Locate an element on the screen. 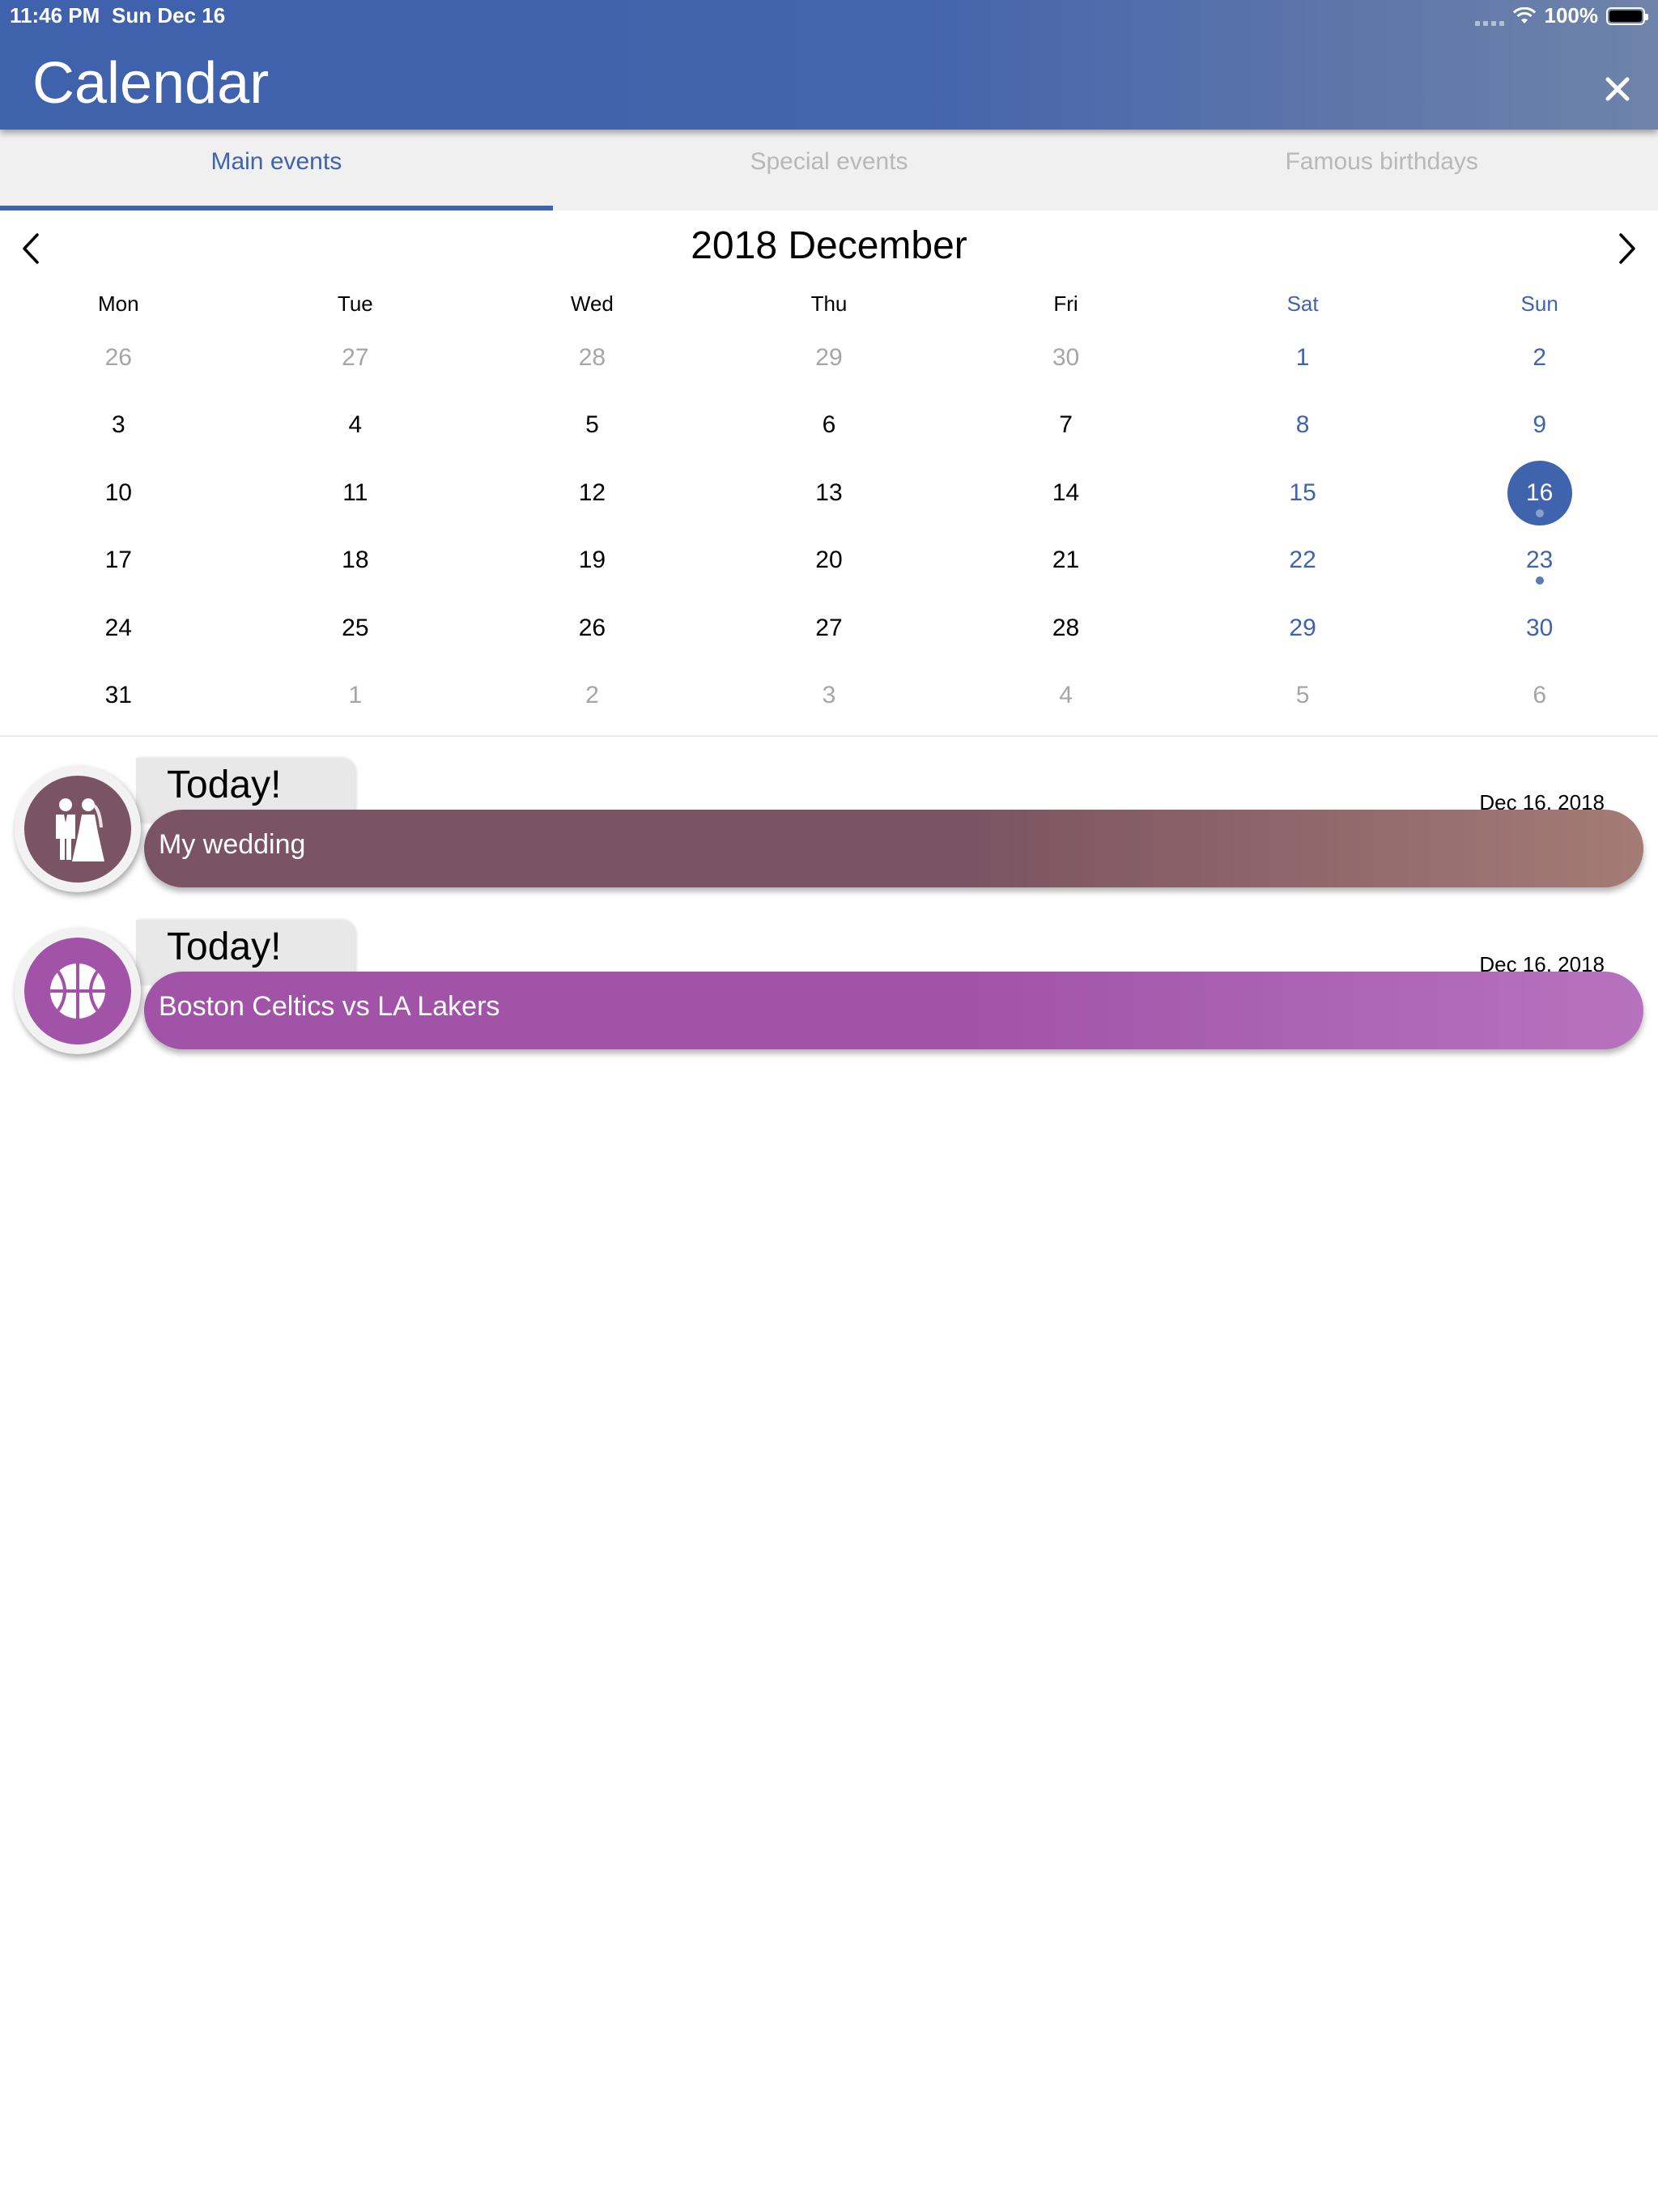 Image resolution: width=1658 pixels, height=2212 pixels. day-number: 25 is located at coordinates (355, 627).